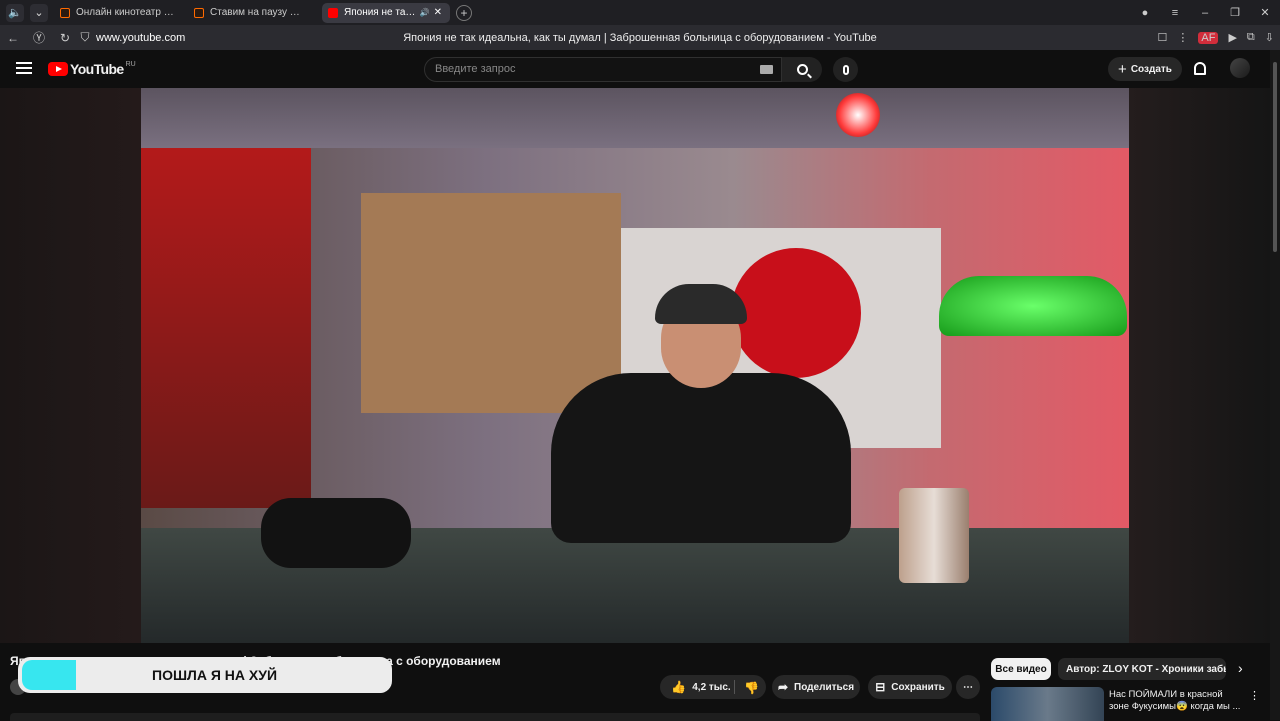  I want to click on logo-region: RU, so click(130, 64).